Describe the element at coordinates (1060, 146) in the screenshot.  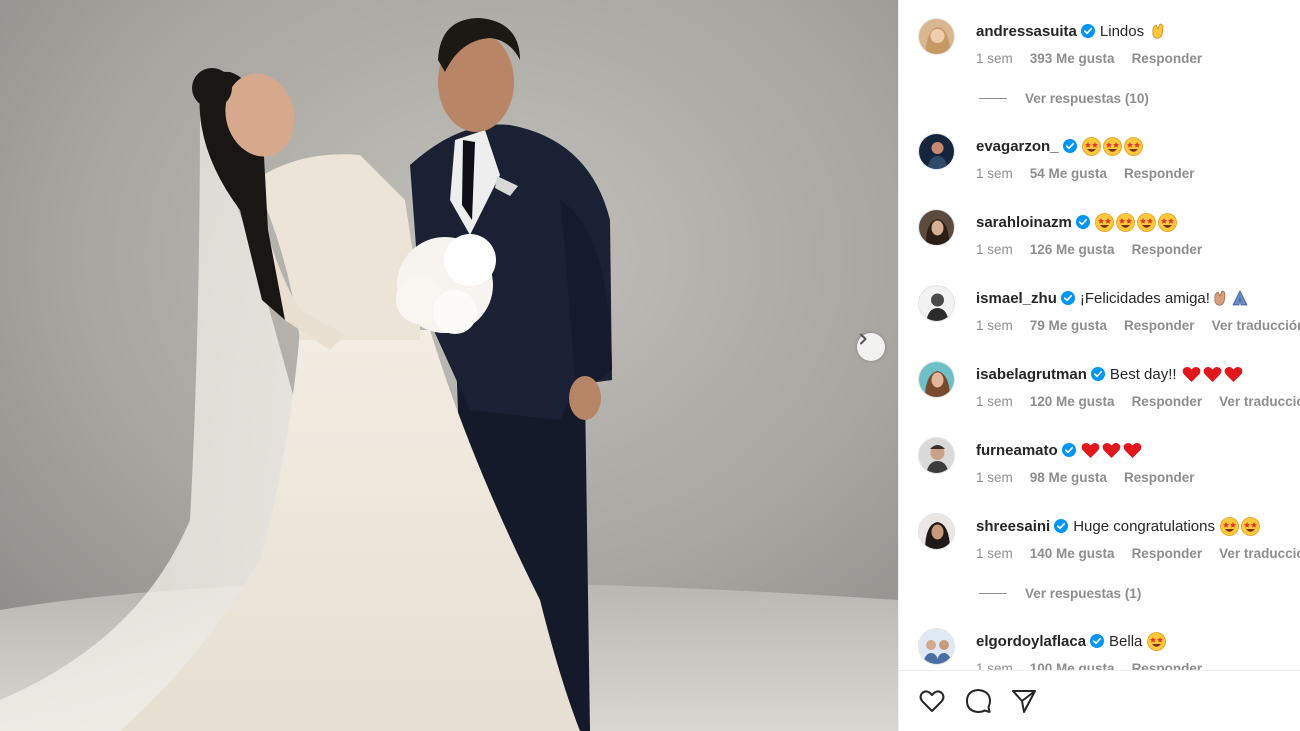
I see `comment-line: evagarzon_` at that location.